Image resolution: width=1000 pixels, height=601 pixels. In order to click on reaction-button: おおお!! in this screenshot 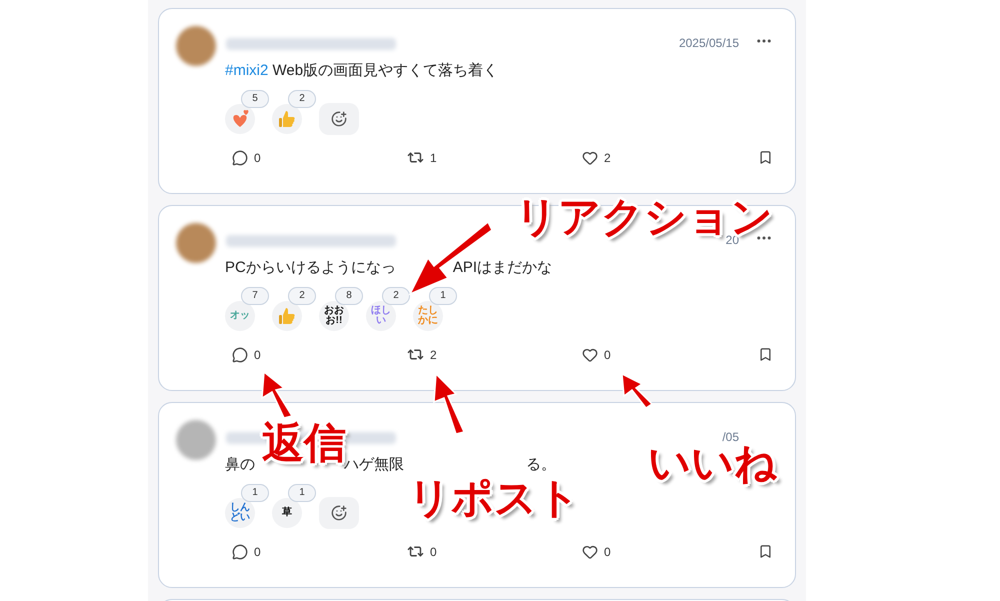, I will do `click(334, 315)`.